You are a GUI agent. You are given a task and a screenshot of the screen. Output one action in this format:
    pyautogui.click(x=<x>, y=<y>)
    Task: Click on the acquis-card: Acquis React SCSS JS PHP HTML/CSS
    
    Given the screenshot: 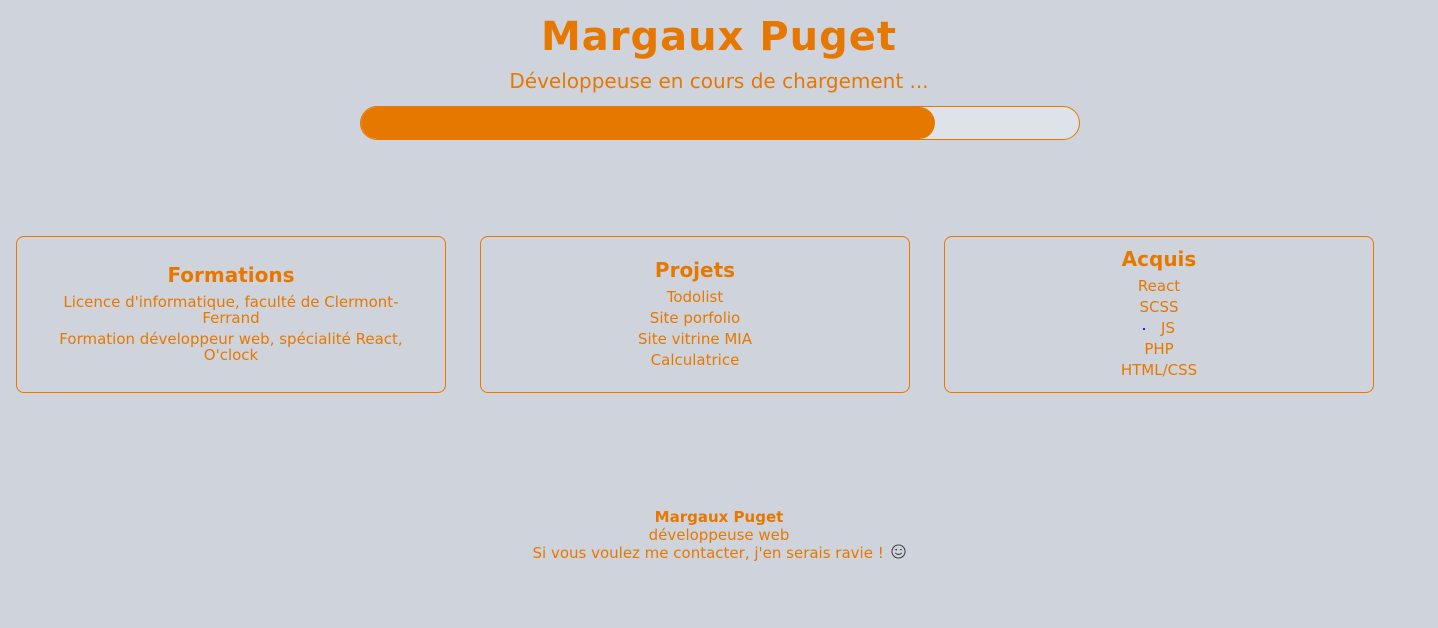 What is the action you would take?
    pyautogui.click(x=1159, y=314)
    